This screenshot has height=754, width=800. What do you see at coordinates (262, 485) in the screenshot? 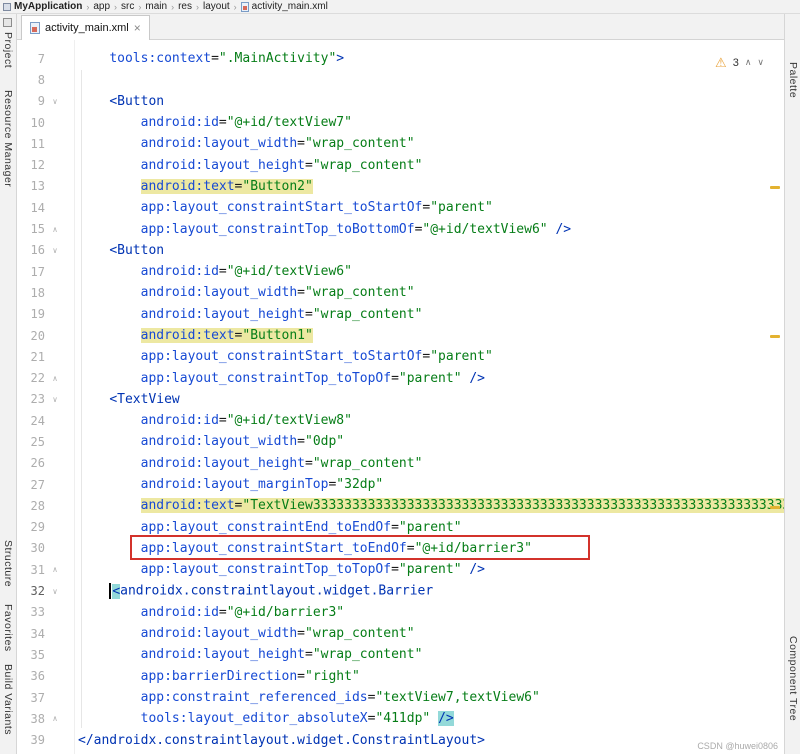
I see `code-text: android:layout_marginTop="32dp"` at bounding box center [262, 485].